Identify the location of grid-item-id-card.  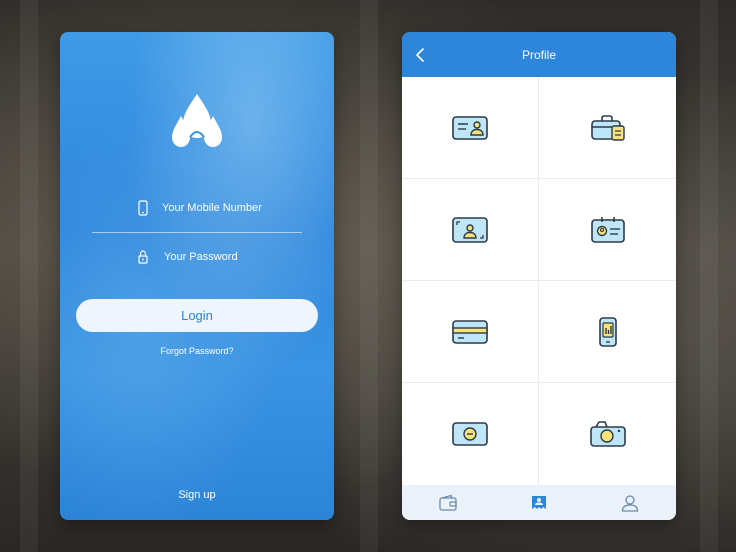
(470, 128).